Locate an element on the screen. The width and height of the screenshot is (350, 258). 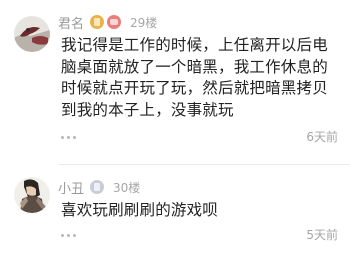
comment-meta: 小丑 30楼 is located at coordinates (99, 187).